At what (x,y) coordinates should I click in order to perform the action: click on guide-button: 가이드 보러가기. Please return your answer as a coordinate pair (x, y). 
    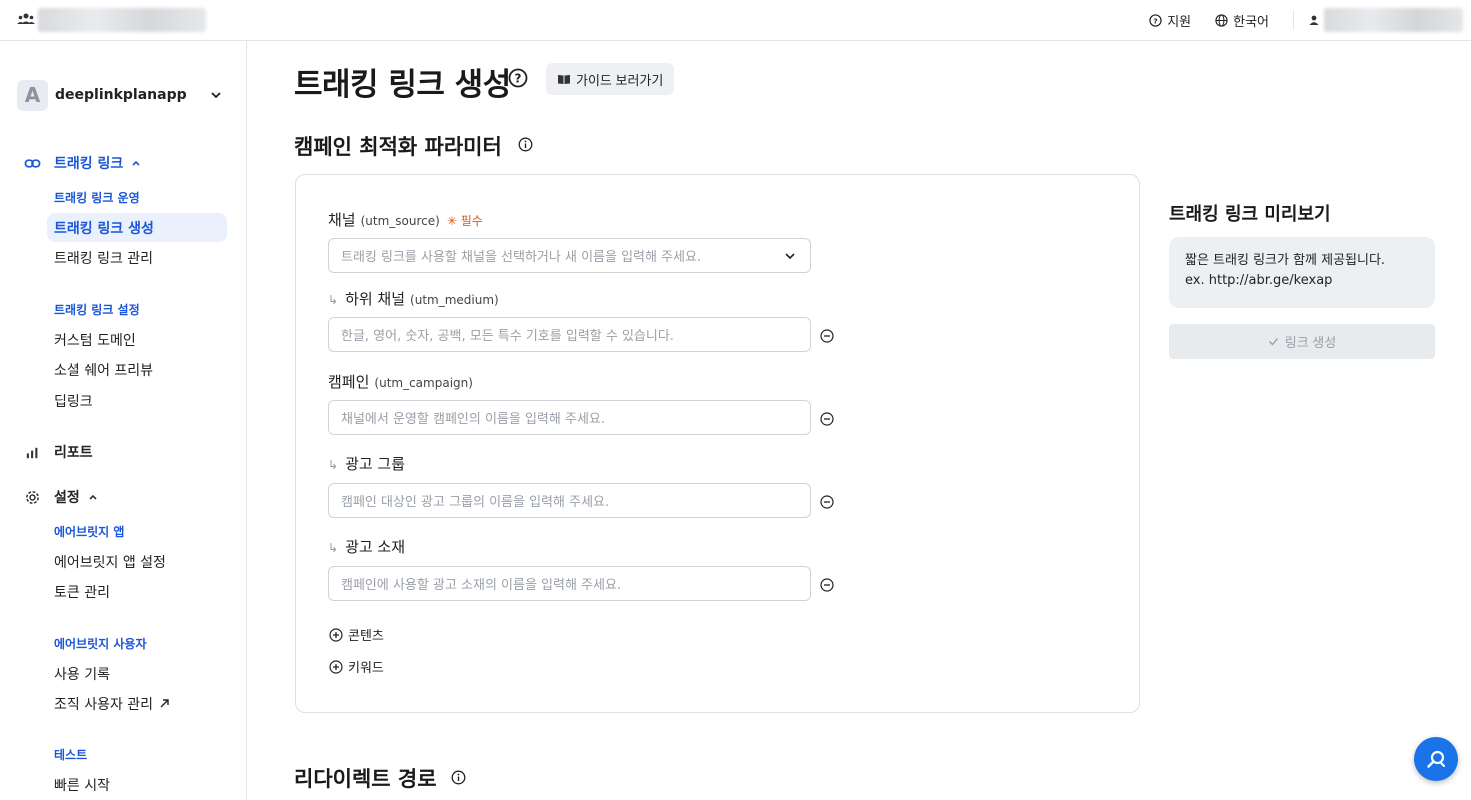
    Looking at the image, I should click on (610, 79).